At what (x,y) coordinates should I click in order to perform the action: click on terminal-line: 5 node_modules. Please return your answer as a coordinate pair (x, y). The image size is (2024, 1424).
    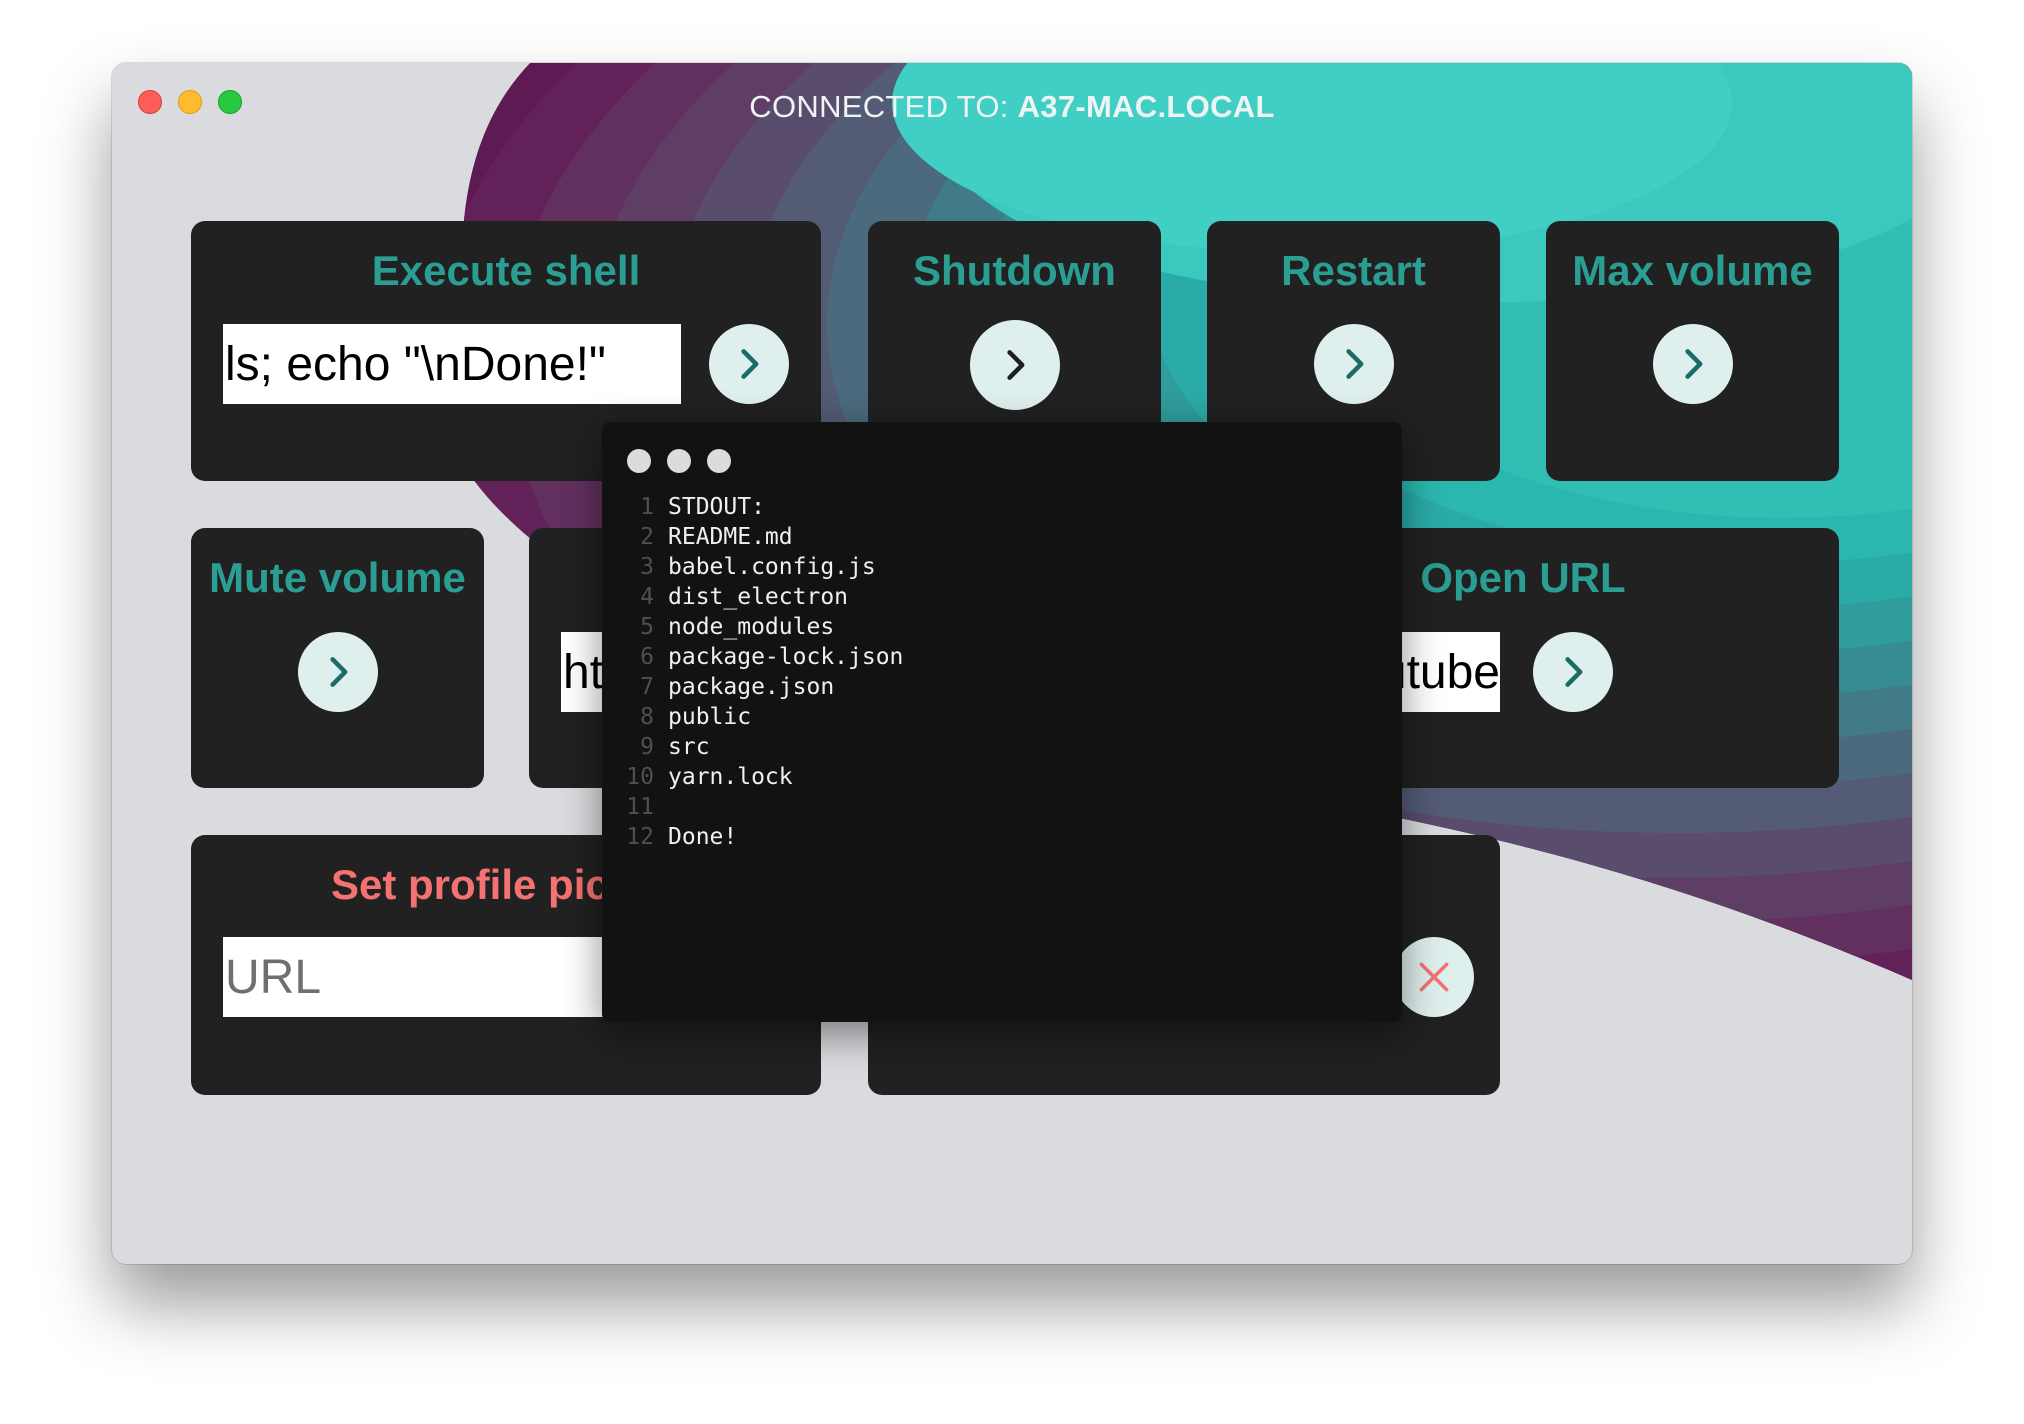
    Looking at the image, I should click on (1002, 627).